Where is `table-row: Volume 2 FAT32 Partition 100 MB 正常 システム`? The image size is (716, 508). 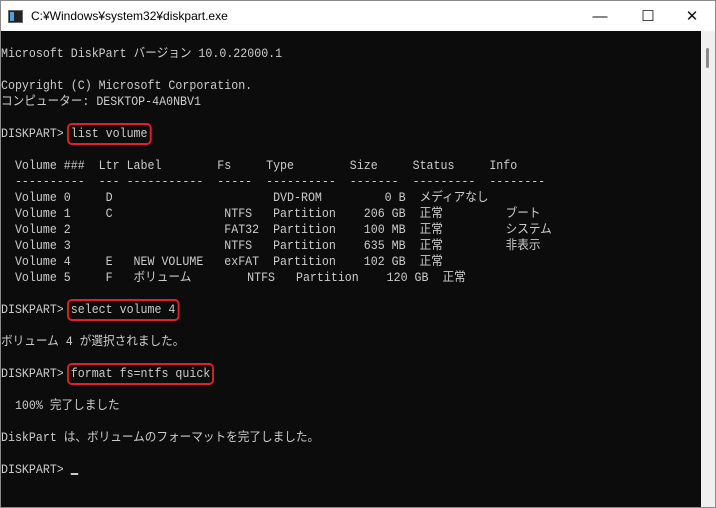 table-row: Volume 2 FAT32 Partition 100 MB 正常 システム is located at coordinates (276, 230).